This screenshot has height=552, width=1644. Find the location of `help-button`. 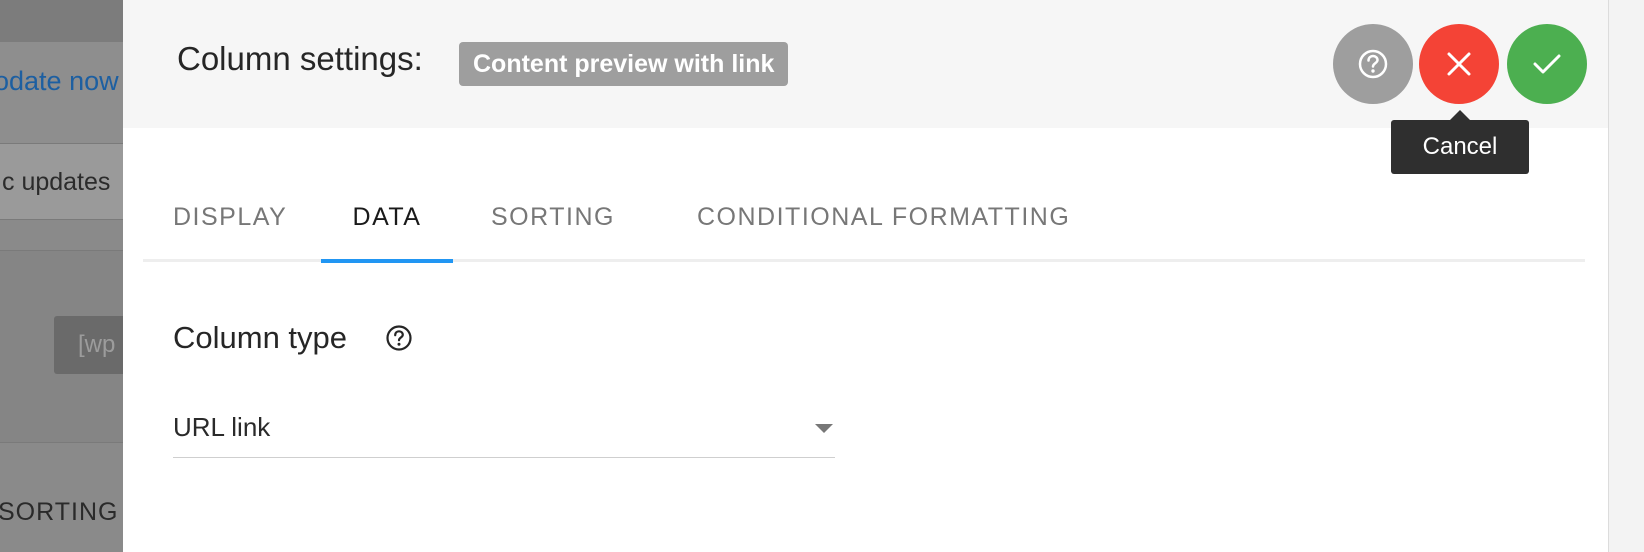

help-button is located at coordinates (1373, 64).